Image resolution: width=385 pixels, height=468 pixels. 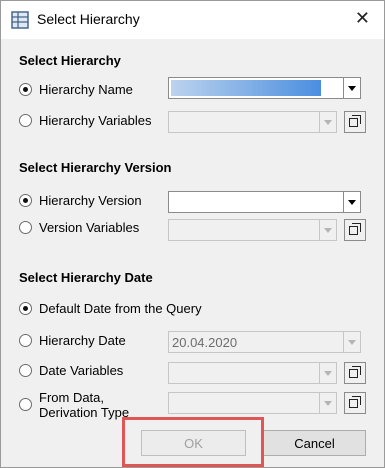 I want to click on radio-default-date: Default Date from the Query, so click(x=110, y=308).